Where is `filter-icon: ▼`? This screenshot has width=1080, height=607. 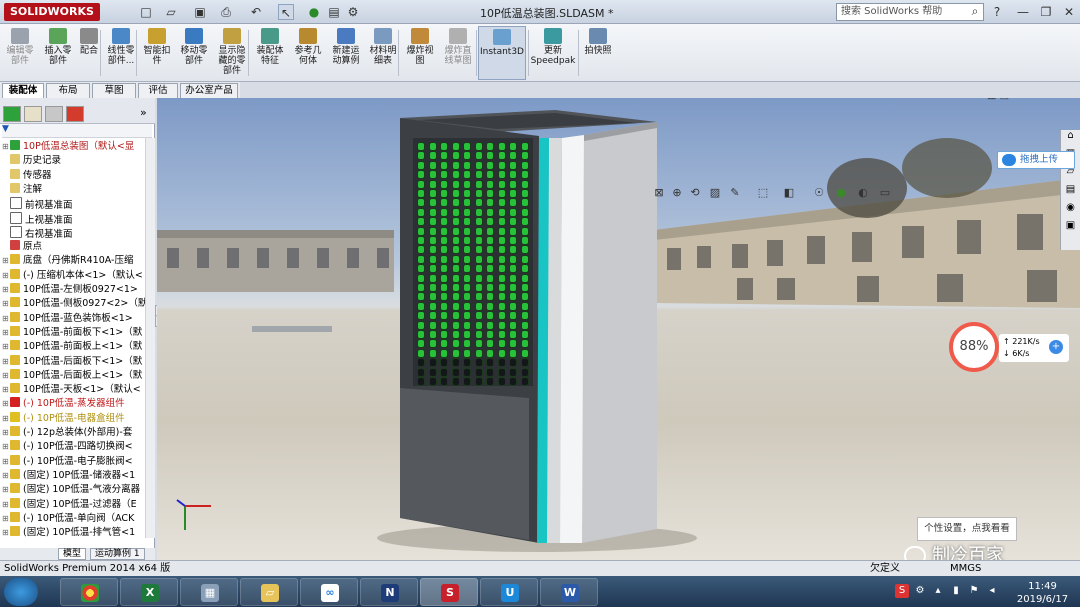 filter-icon: ▼ is located at coordinates (5, 129).